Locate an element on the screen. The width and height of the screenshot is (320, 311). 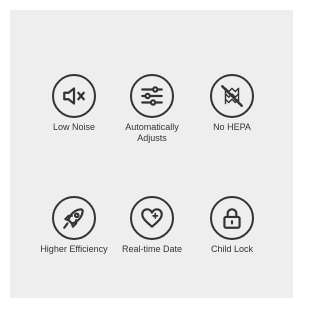
feature-auto-adjust: Automatically Adjusts is located at coordinates (152, 109).